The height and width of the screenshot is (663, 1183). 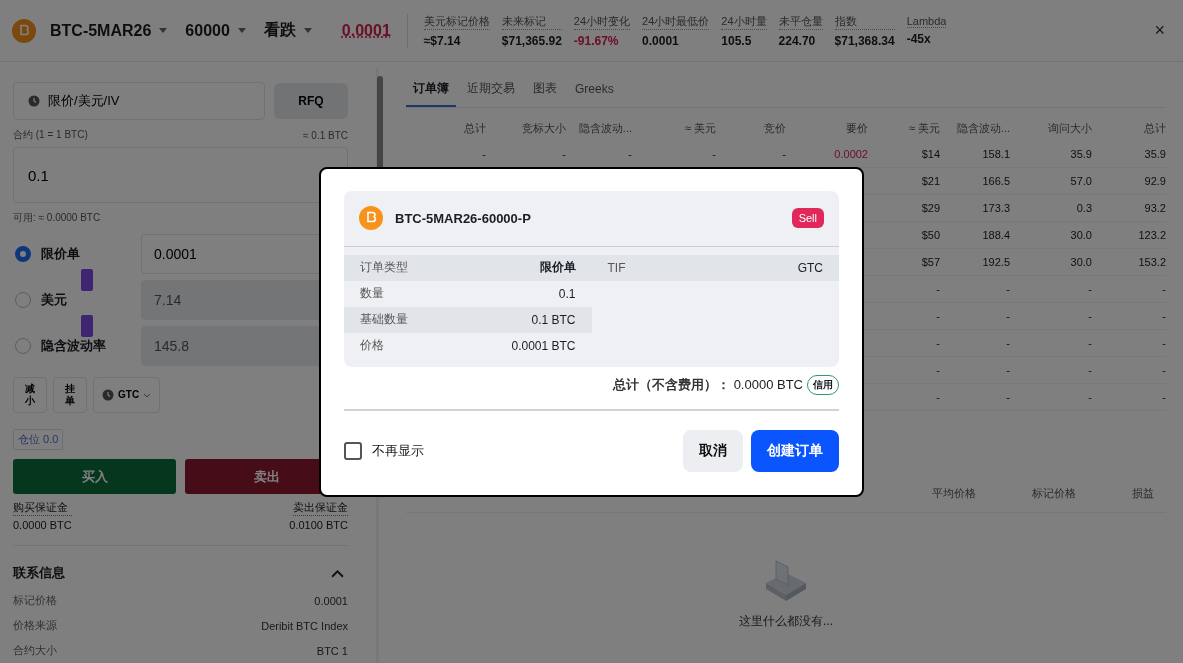 I want to click on table-cell: 166.5, so click(x=975, y=181).